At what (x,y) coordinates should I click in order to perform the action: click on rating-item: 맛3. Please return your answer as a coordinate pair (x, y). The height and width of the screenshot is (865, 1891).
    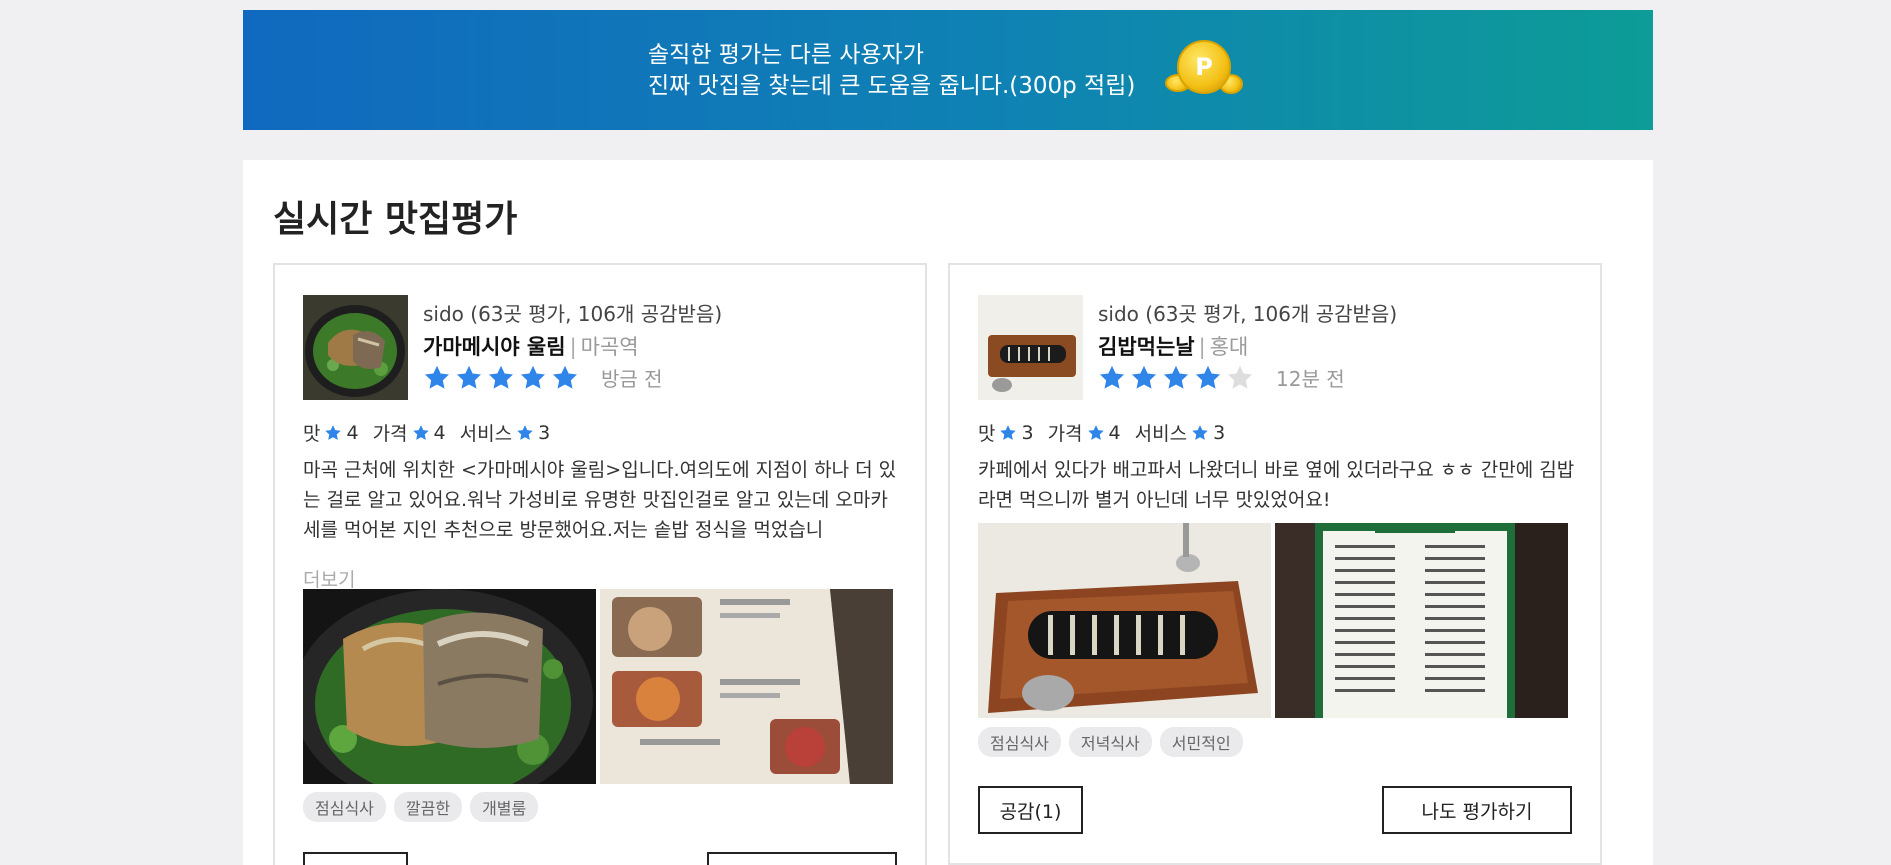
    Looking at the image, I should click on (1006, 432).